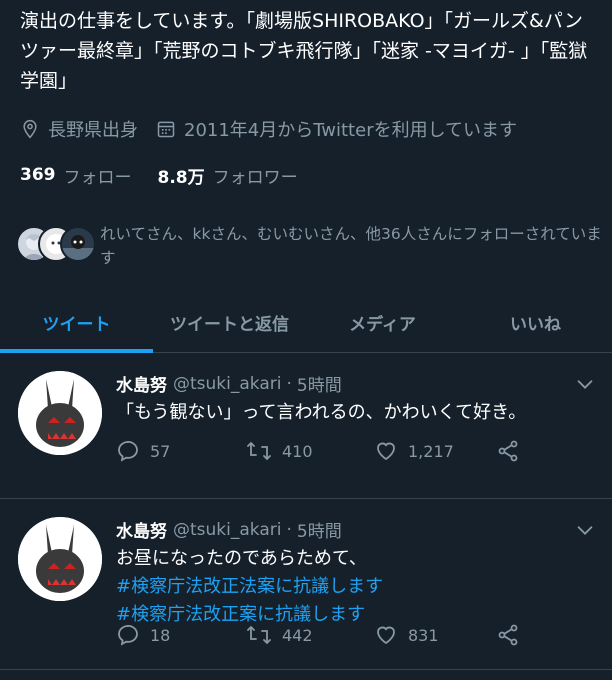 The height and width of the screenshot is (680, 612). I want to click on profile-tabs: ツイート ツイートと返信 メディア いいね, so click(306, 322).